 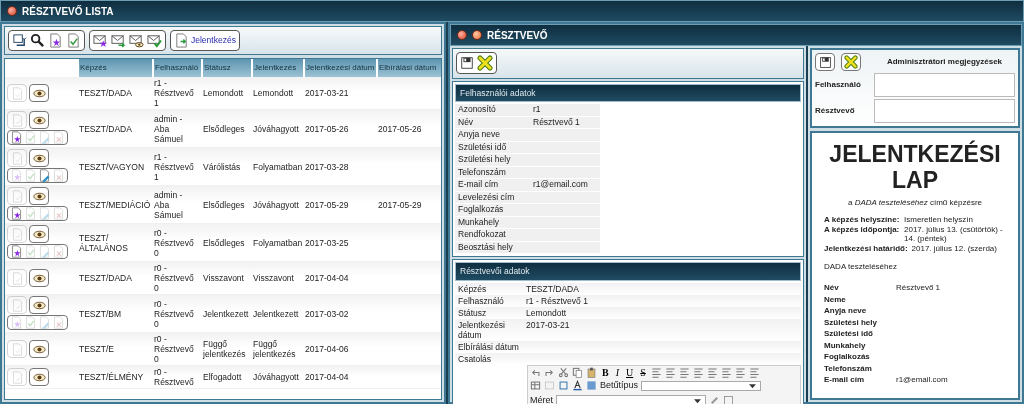 I want to click on undo-icon, so click(x=535, y=372).